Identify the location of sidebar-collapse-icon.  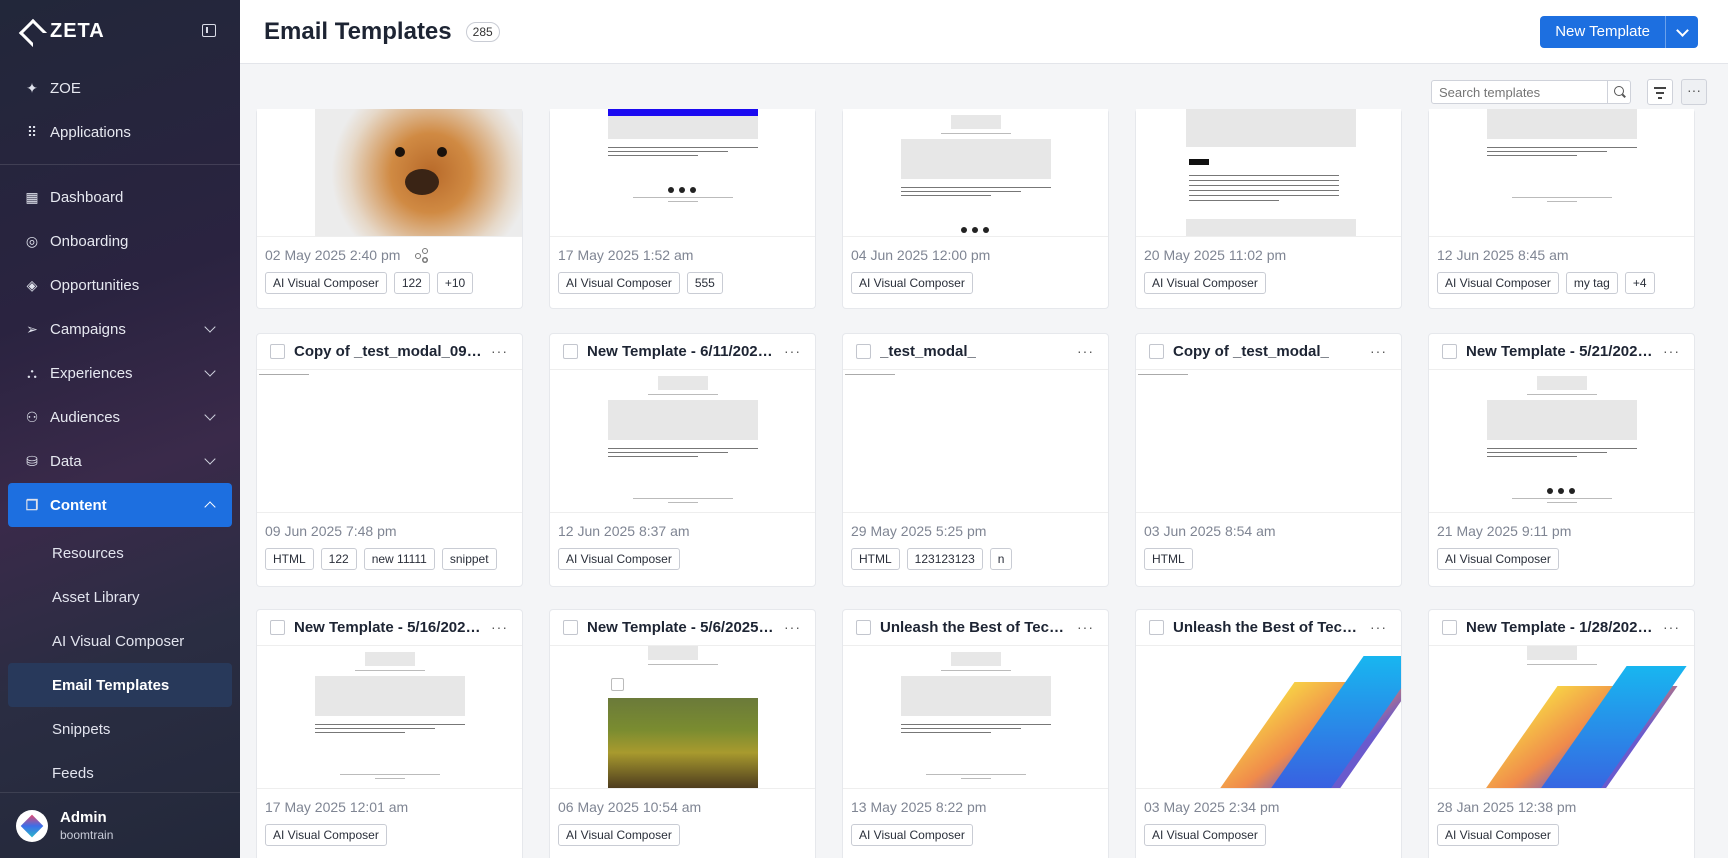
(209, 30).